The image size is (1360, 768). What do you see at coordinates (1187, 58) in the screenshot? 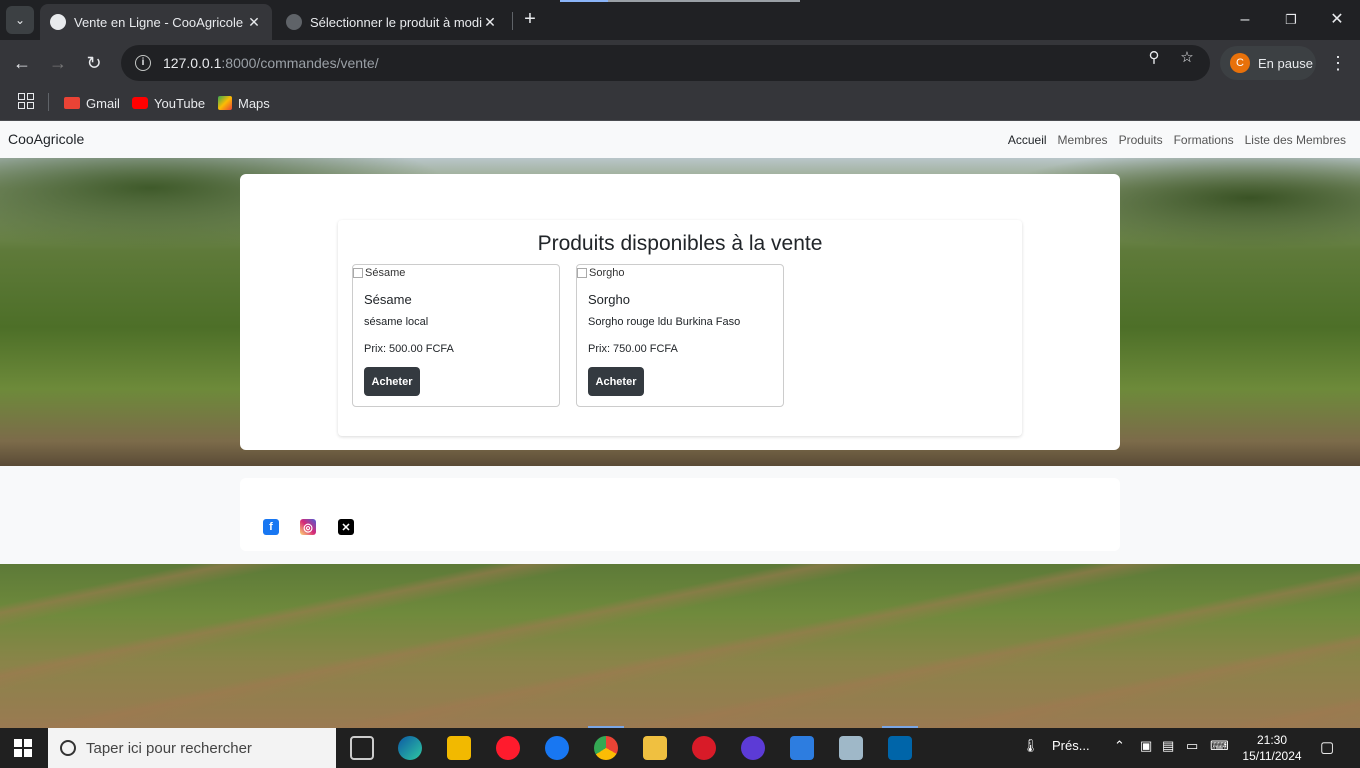
I see `bookmark-star-icon: ☆` at bounding box center [1187, 58].